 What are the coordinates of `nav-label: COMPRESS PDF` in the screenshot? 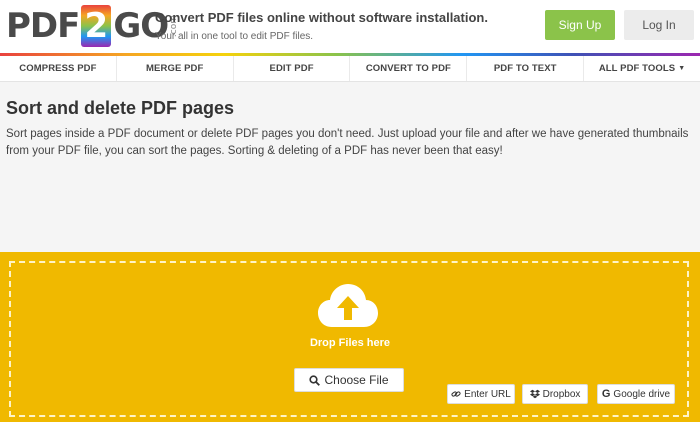 It's located at (58, 68).